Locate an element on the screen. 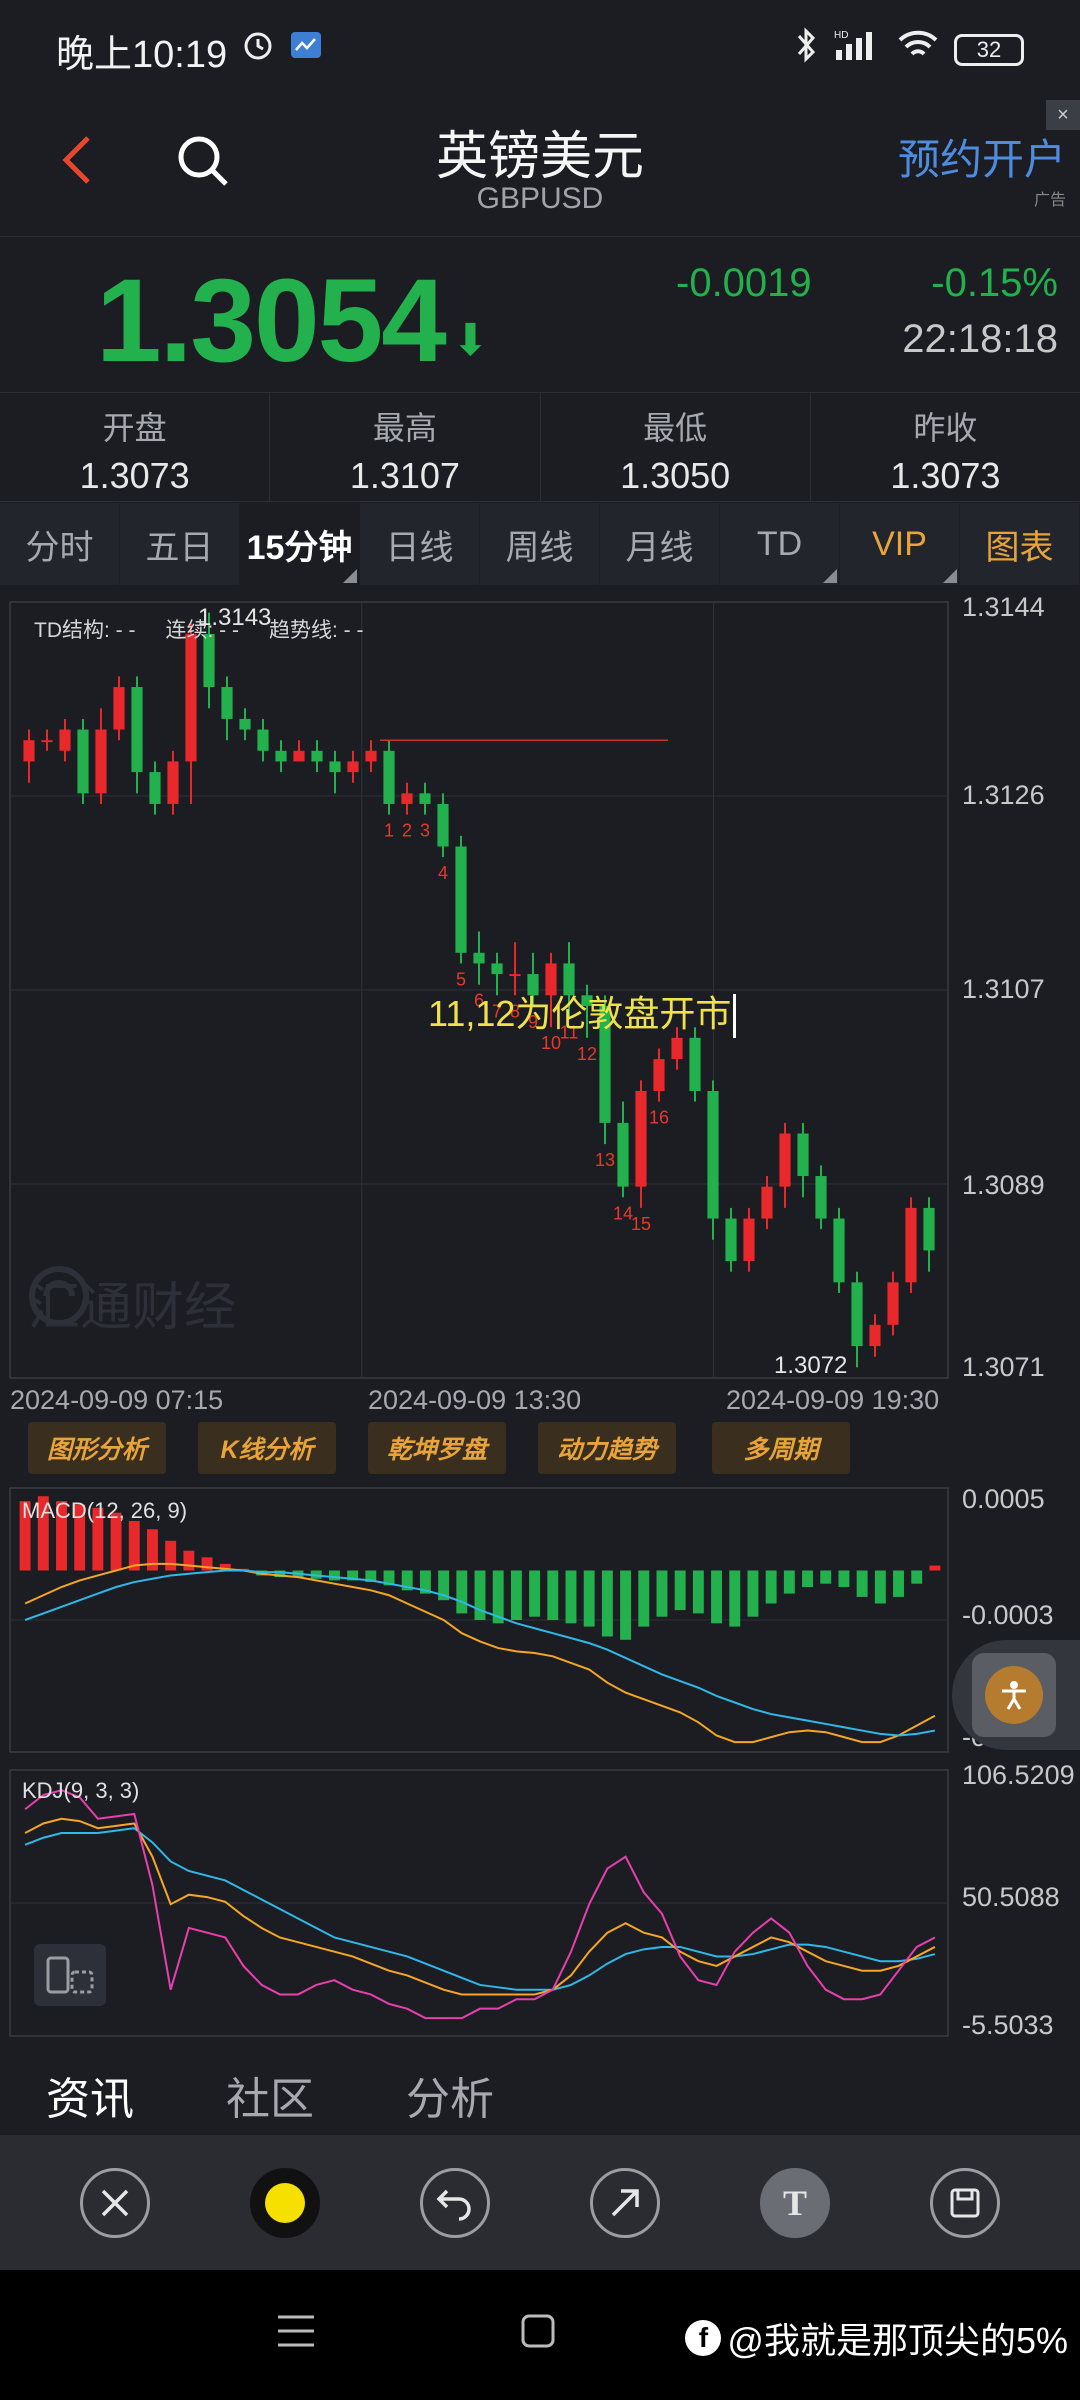 The width and height of the screenshot is (1080, 2400). text-annotation: 11,12为伦敦盘开市 is located at coordinates (582, 1012).